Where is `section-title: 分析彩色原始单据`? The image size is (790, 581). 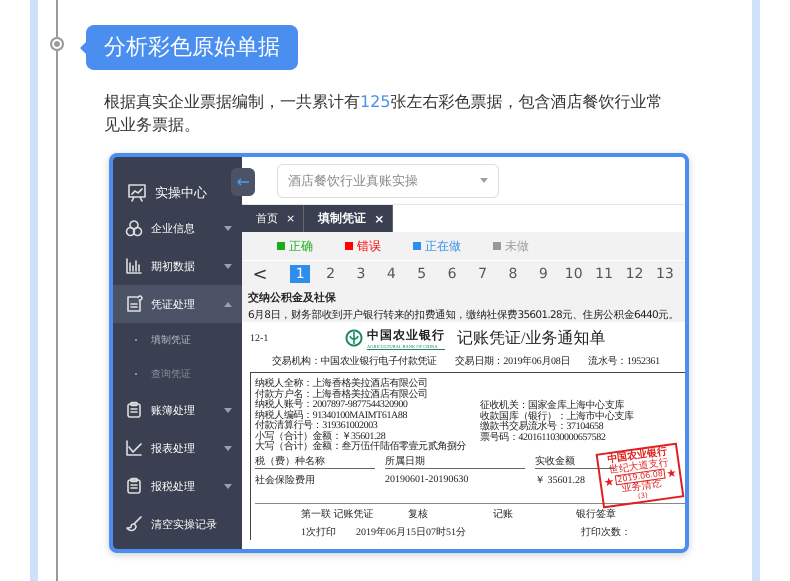
section-title: 分析彩色原始单据 is located at coordinates (192, 47).